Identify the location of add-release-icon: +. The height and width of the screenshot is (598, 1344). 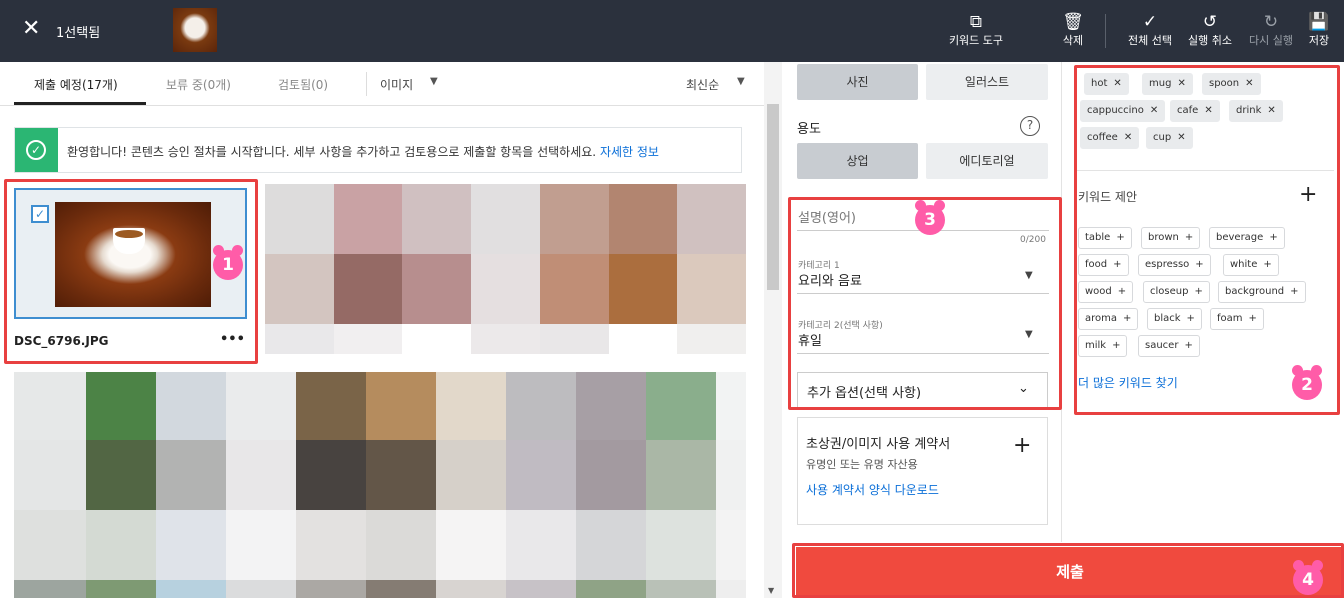
(1022, 446).